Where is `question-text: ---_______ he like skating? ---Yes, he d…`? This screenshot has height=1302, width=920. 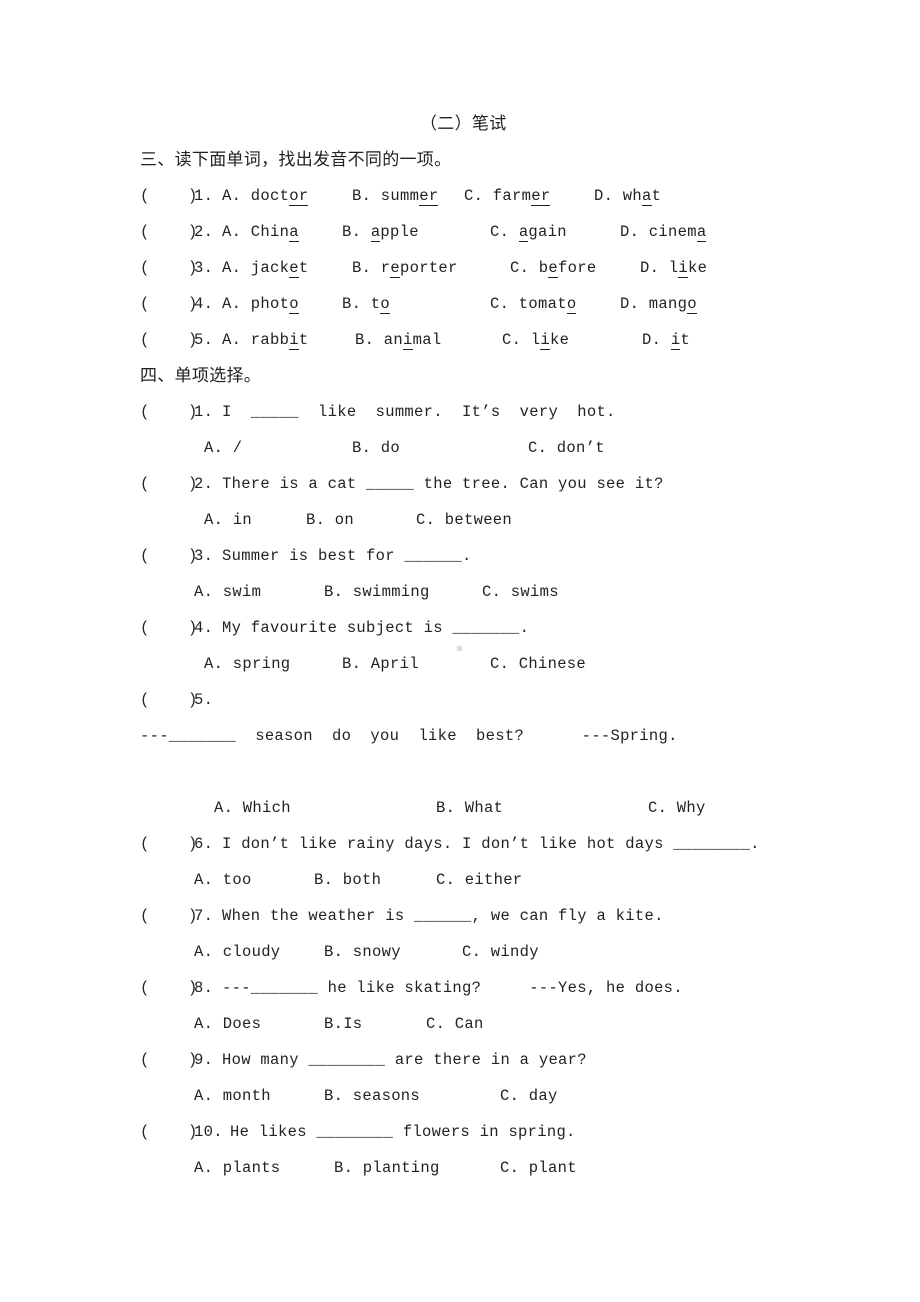 question-text: ---_______ he like skating? ---Yes, he d… is located at coordinates (452, 988).